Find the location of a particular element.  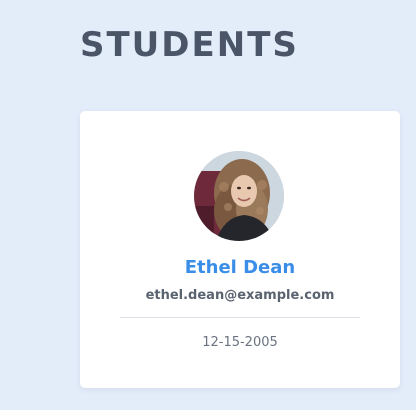

student-date: 12-15-2005 is located at coordinates (240, 342).